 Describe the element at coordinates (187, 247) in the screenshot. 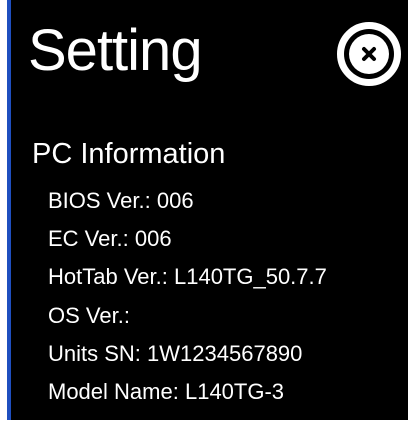

I see `ec-version-row: EC Ver.: 006` at that location.